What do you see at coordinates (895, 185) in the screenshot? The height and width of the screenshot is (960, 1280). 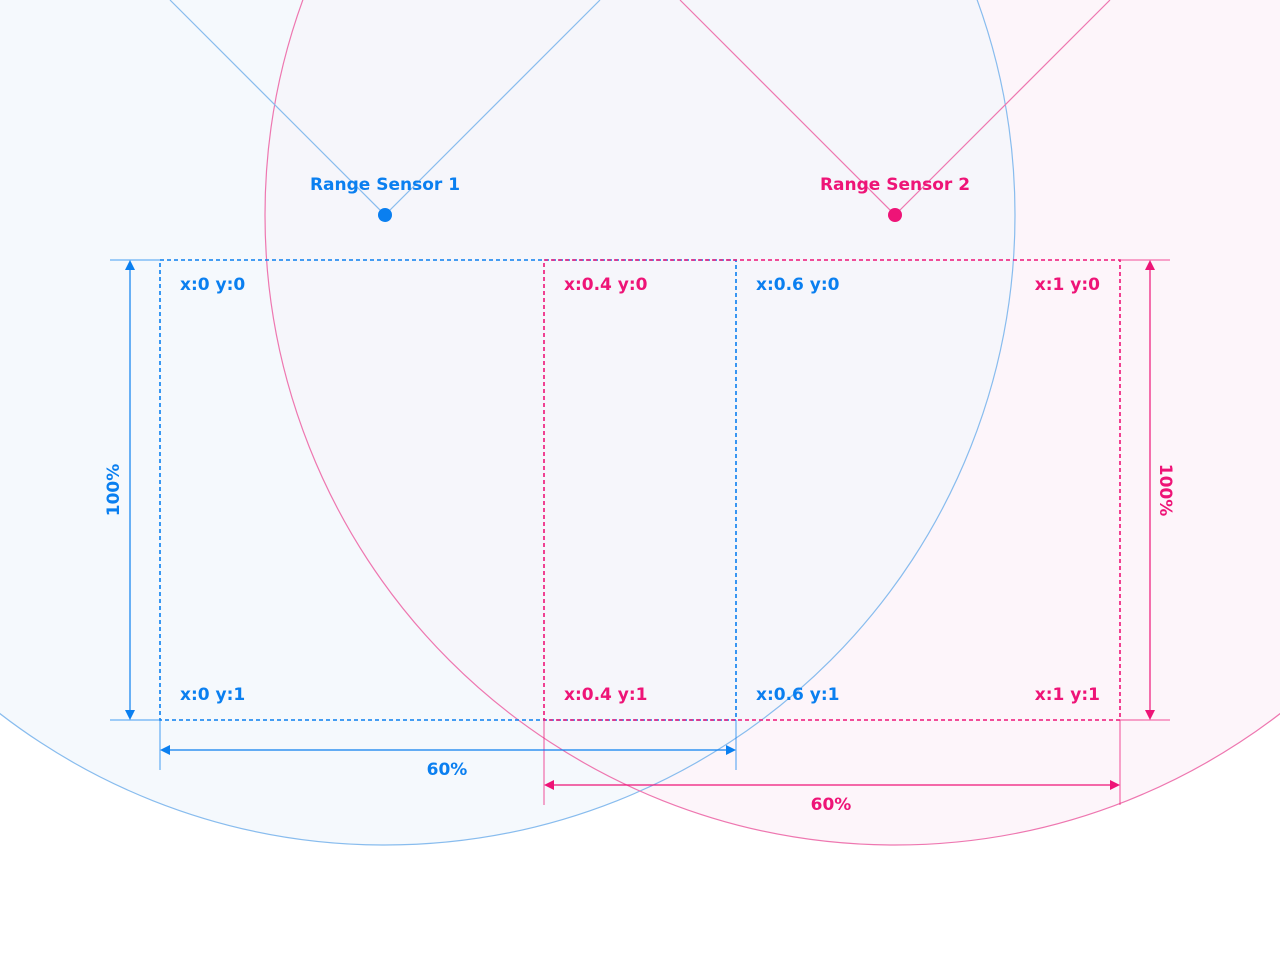 I see `sensor2-label: Range Sensor 2` at bounding box center [895, 185].